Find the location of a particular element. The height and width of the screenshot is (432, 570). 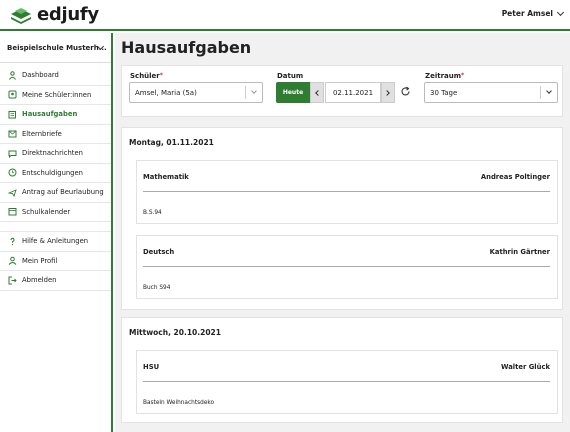

sidebar-item-label: Entschuldigungen is located at coordinates (52, 172).